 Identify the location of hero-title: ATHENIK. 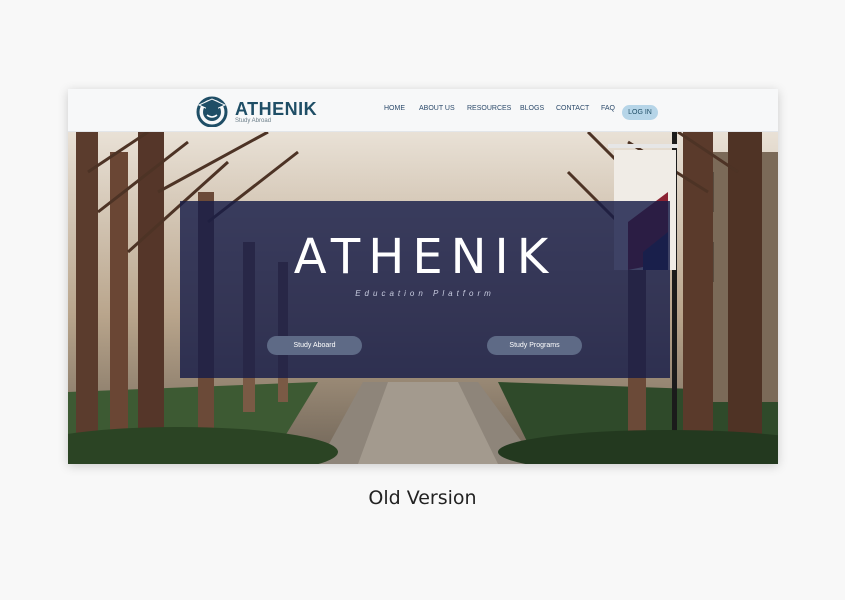
(425, 257).